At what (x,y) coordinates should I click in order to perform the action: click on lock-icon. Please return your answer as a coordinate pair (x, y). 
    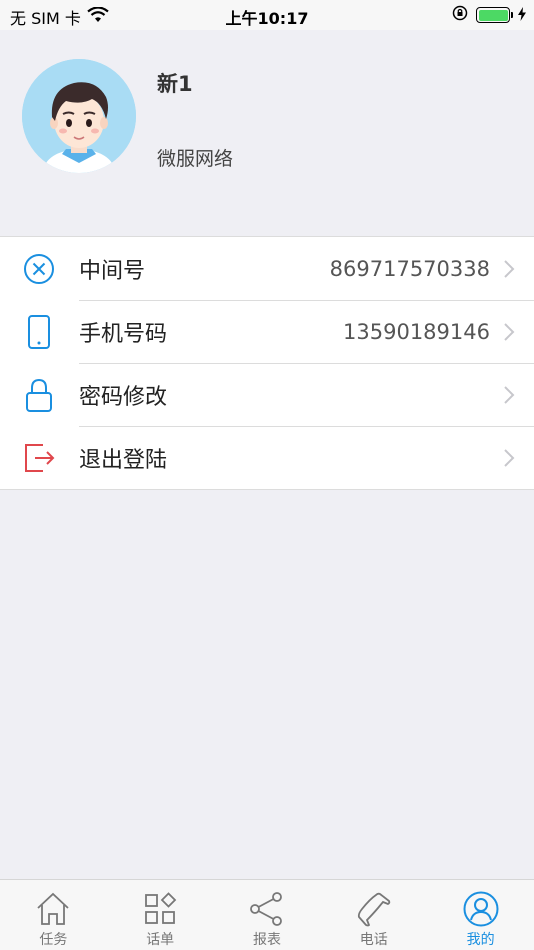
    Looking at the image, I should click on (39, 395).